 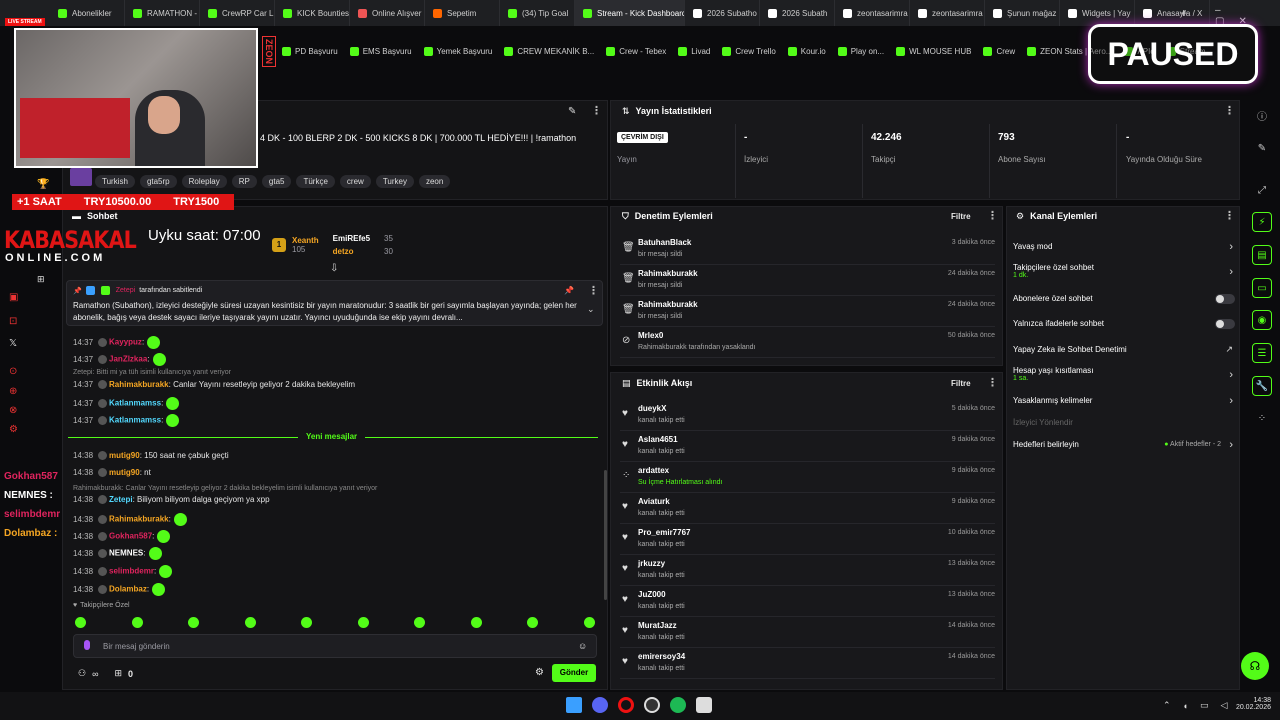 I want to click on bookmark-item: PD Başvuru, so click(x=310, y=51).